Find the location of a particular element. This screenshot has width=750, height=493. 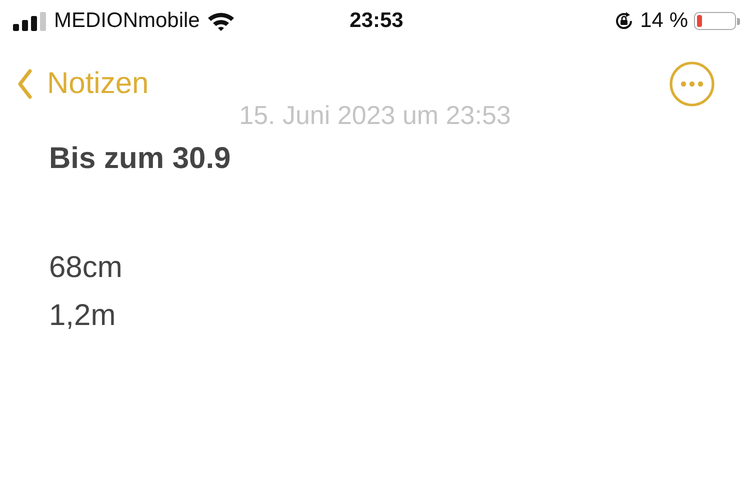

more-icon is located at coordinates (692, 84).